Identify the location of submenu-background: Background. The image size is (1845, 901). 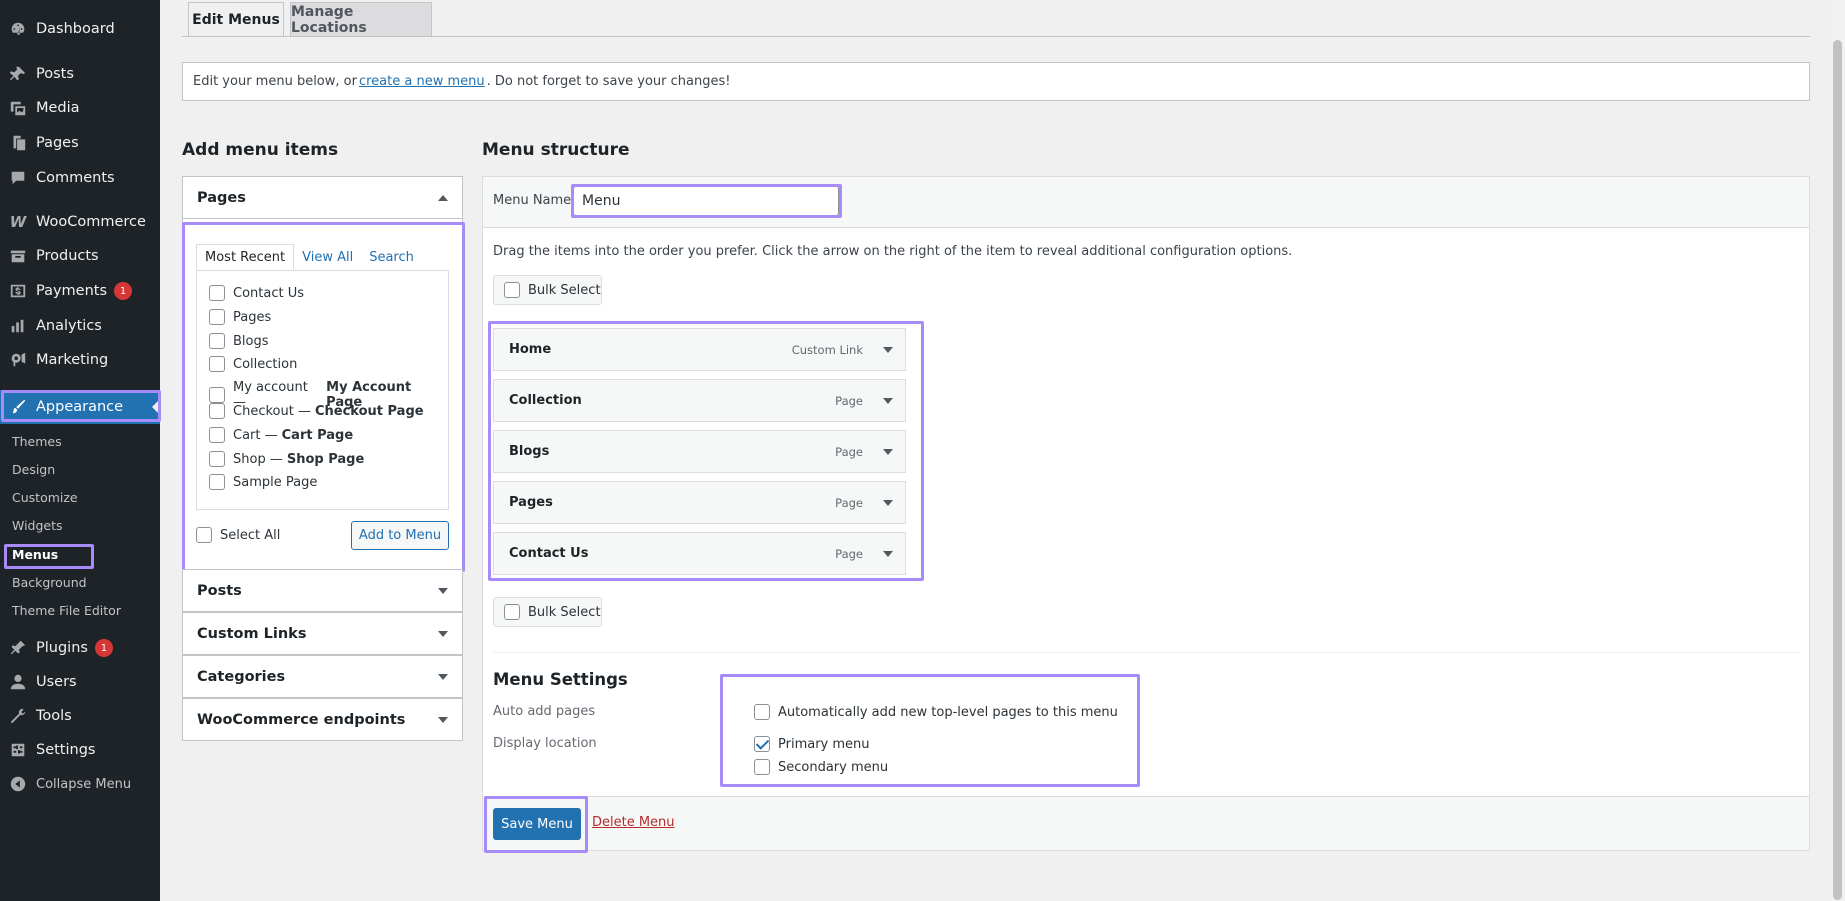
(49, 582).